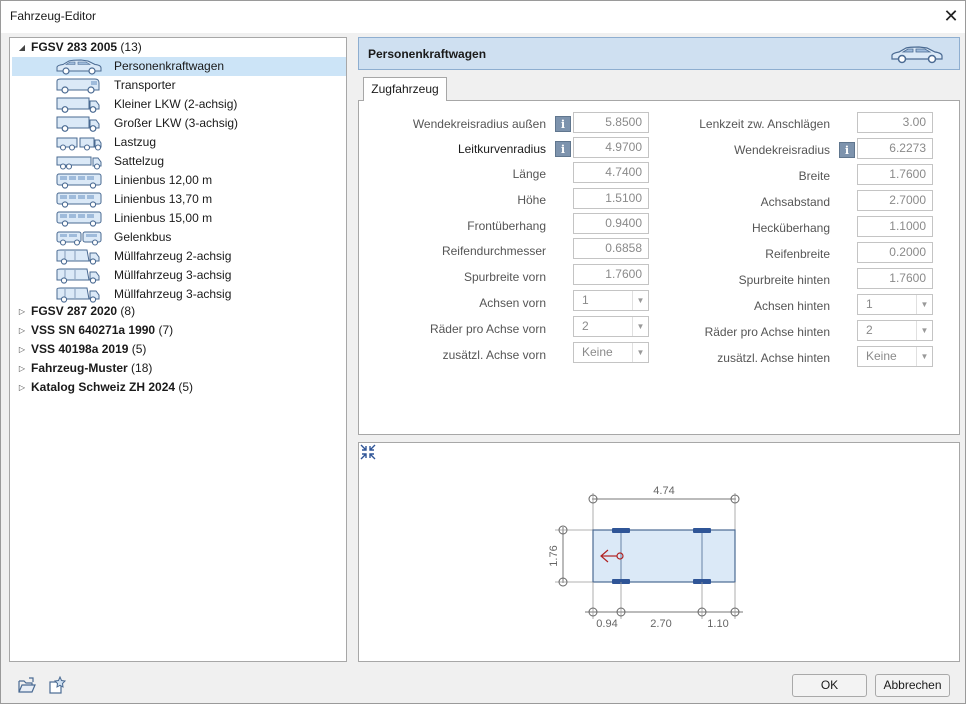 Image resolution: width=966 pixels, height=704 pixels. What do you see at coordinates (895, 330) in the screenshot?
I see `raeder-pro-achse-hinten-select: 2 ▼` at bounding box center [895, 330].